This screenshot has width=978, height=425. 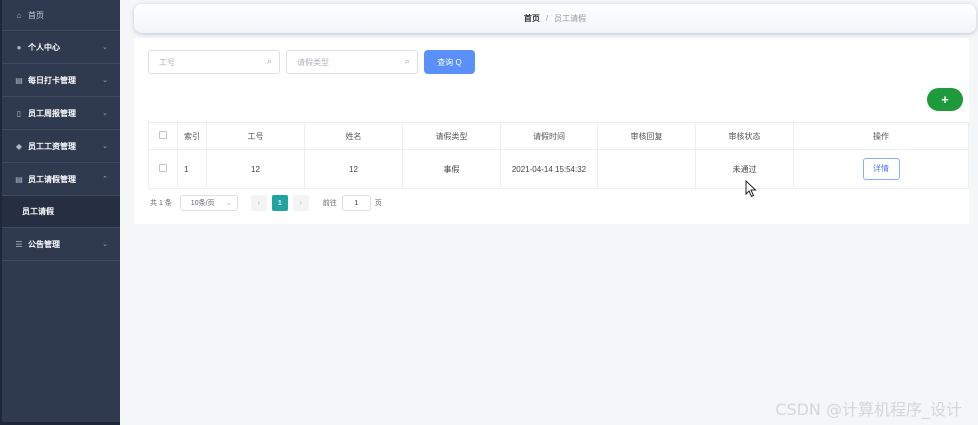 What do you see at coordinates (451, 169) in the screenshot?
I see `cell-leave-type: 事假` at bounding box center [451, 169].